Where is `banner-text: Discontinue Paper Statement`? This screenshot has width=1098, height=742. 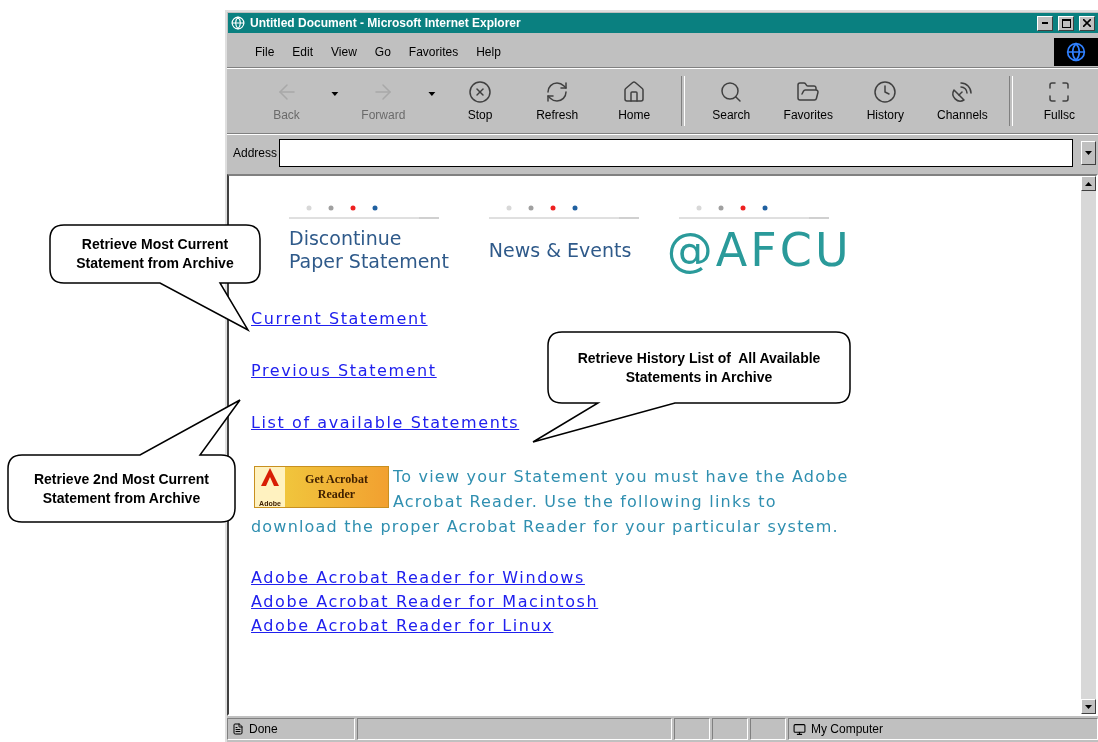
banner-text: Discontinue Paper Statement is located at coordinates (369, 250).